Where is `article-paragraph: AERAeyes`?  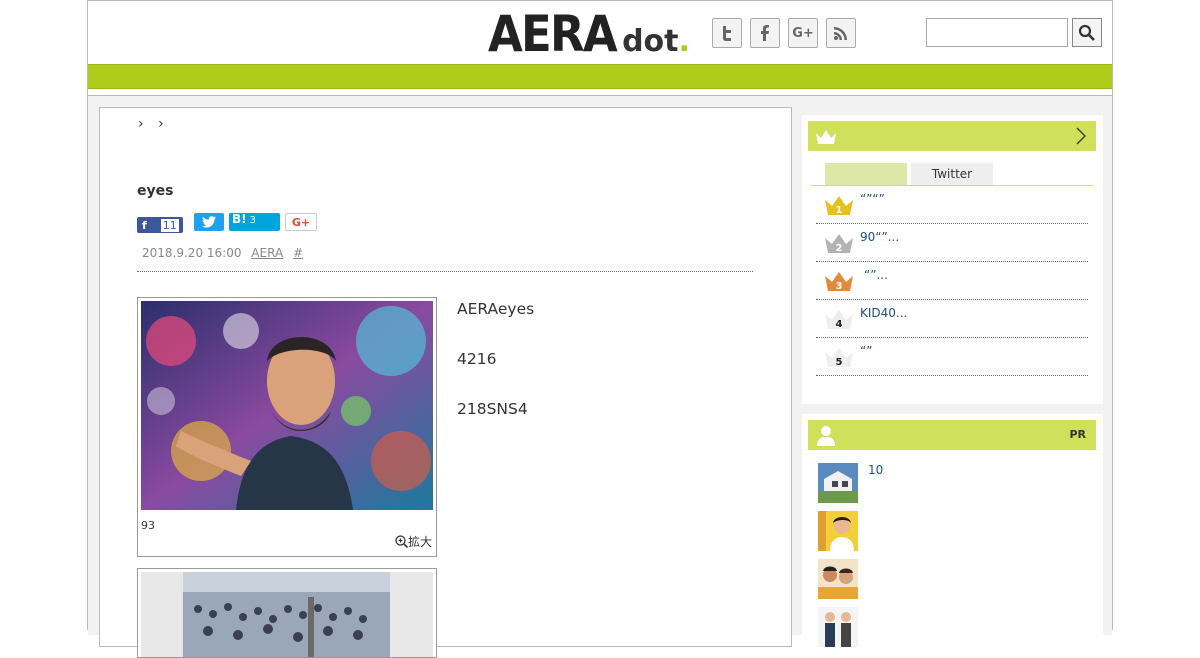 article-paragraph: AERAeyes is located at coordinates (496, 309).